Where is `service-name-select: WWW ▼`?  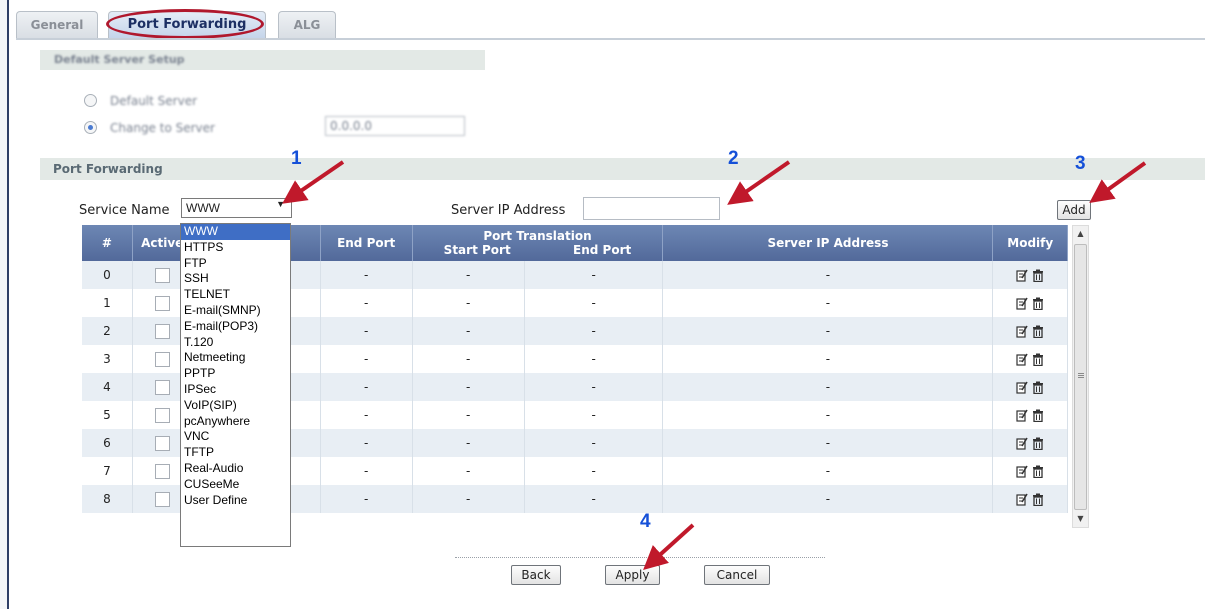 service-name-select: WWW ▼ is located at coordinates (236, 208).